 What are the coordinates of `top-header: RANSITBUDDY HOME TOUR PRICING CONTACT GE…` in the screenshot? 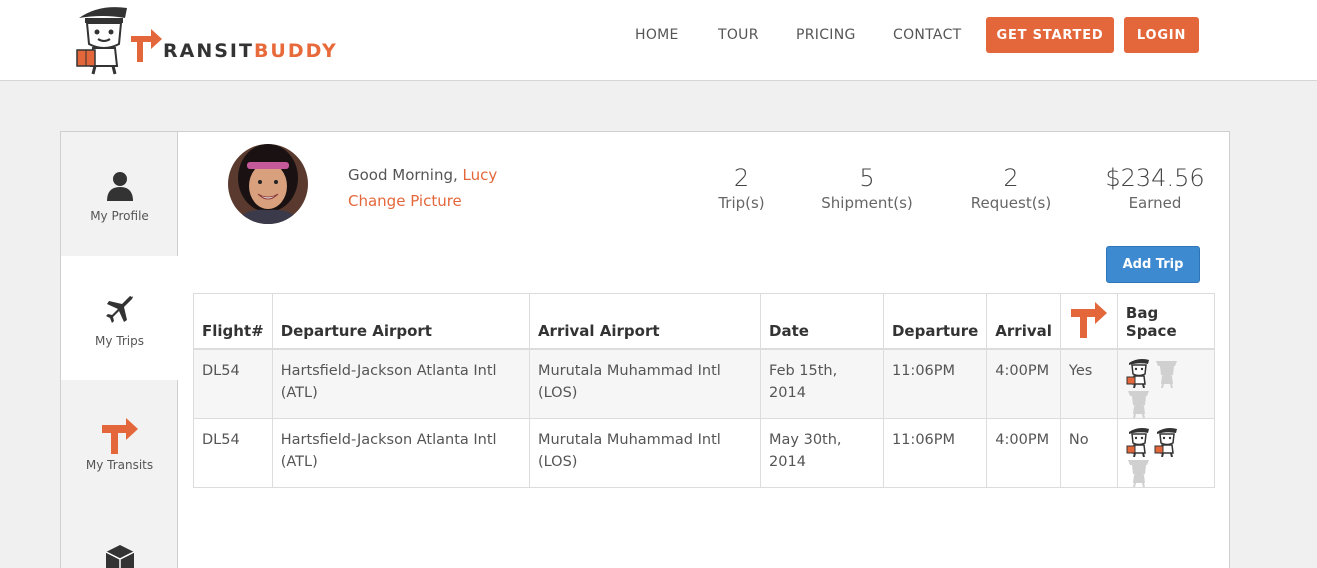 It's located at (658, 40).